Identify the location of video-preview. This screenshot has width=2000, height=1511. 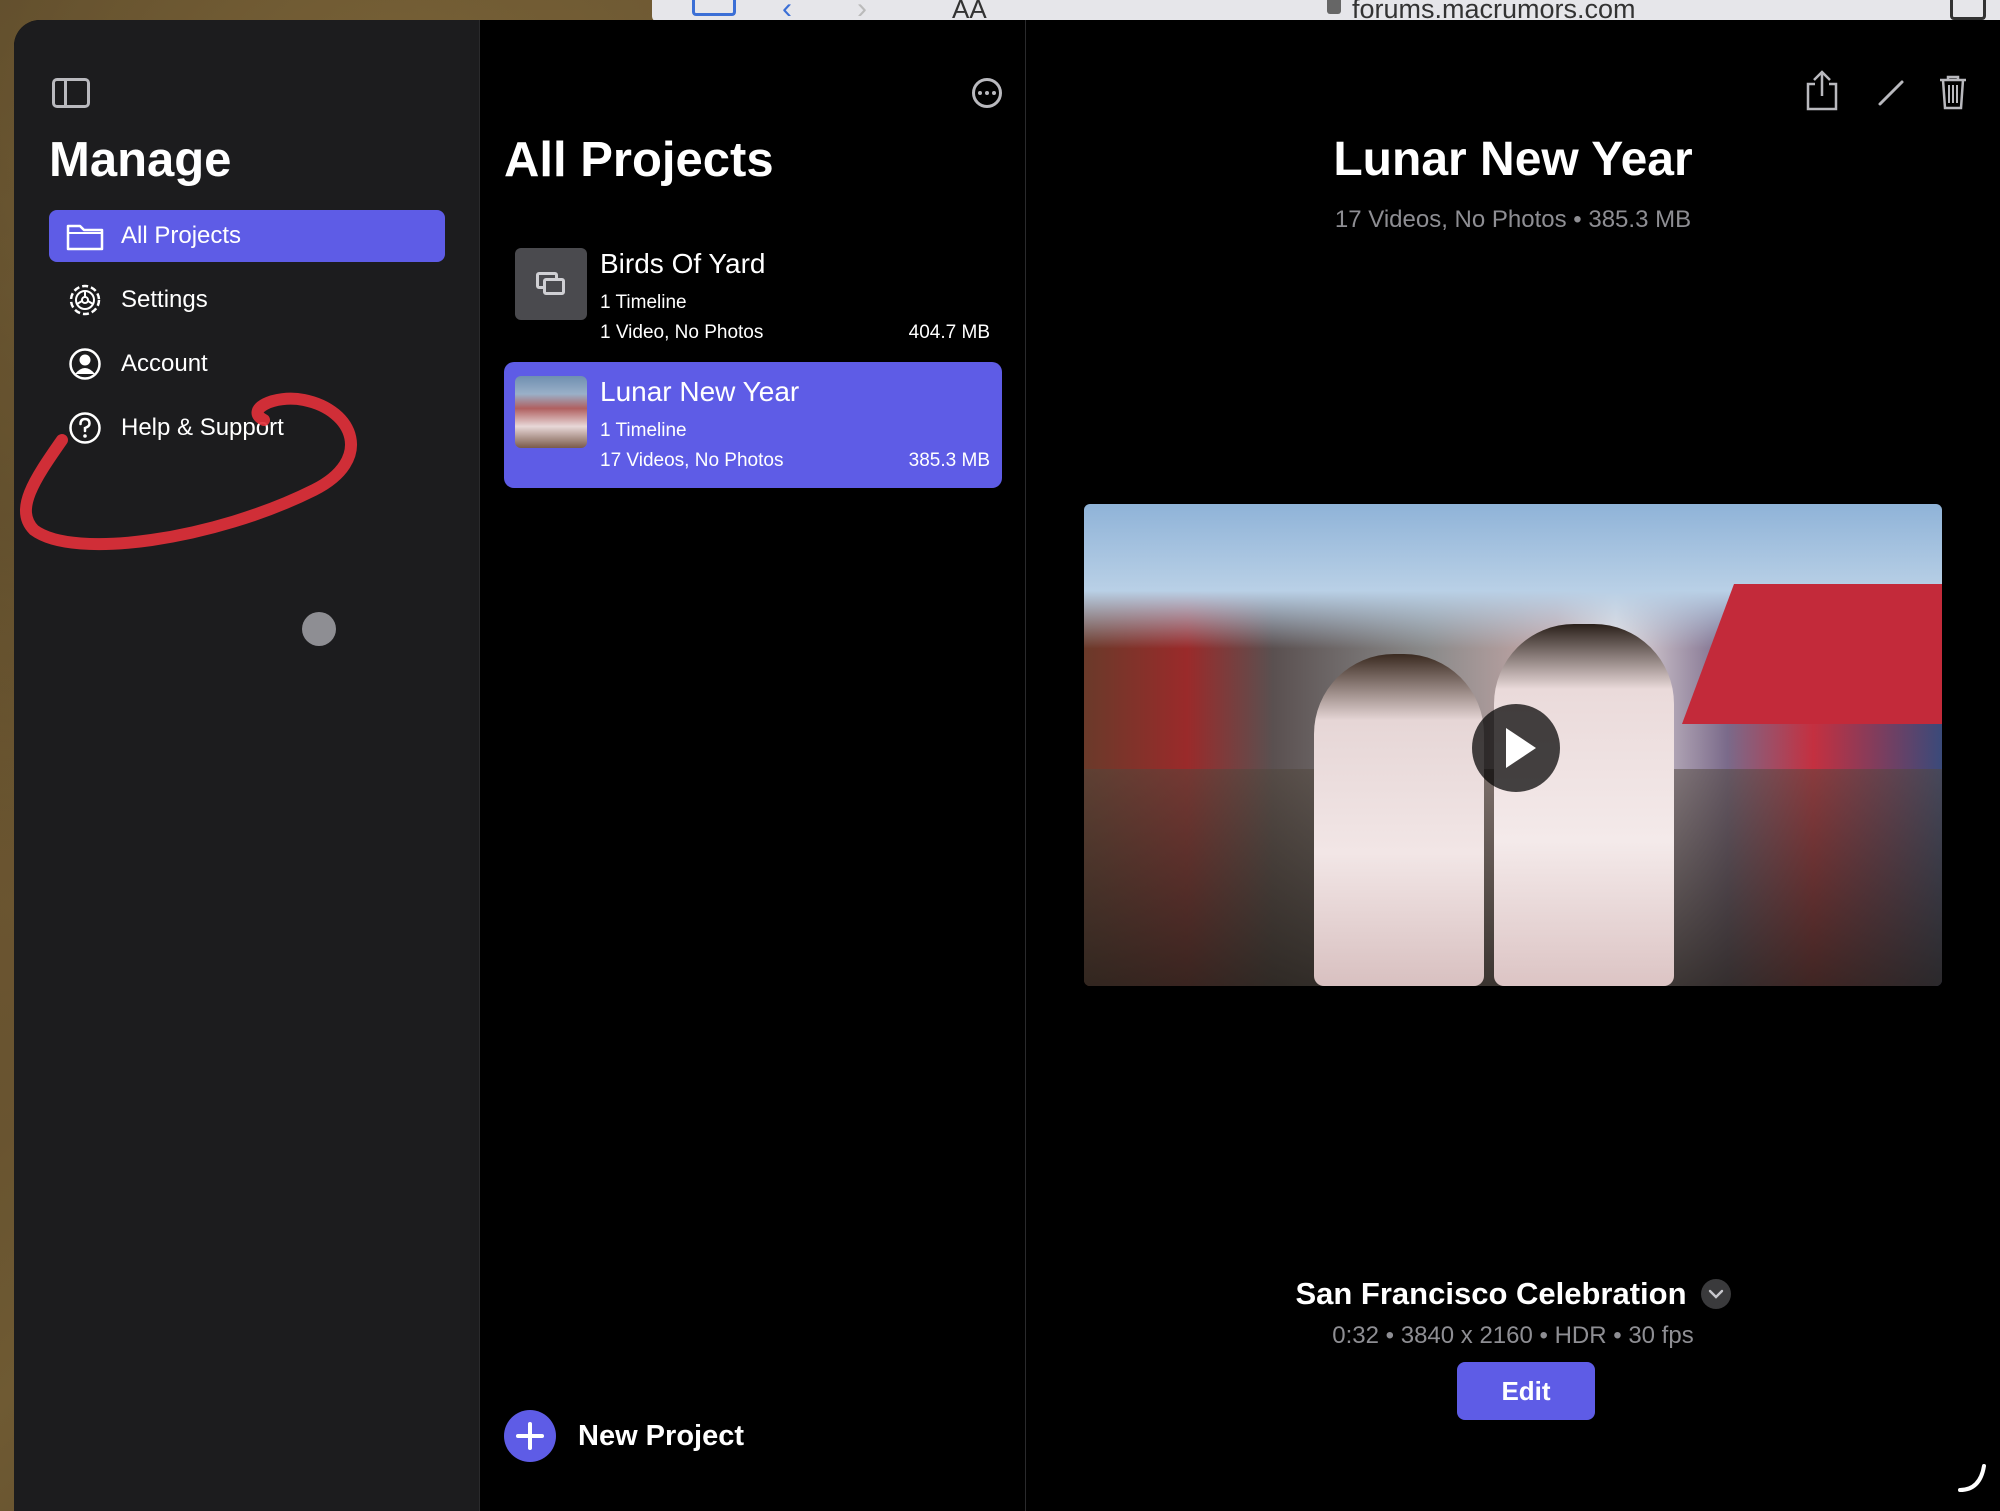
(1513, 745).